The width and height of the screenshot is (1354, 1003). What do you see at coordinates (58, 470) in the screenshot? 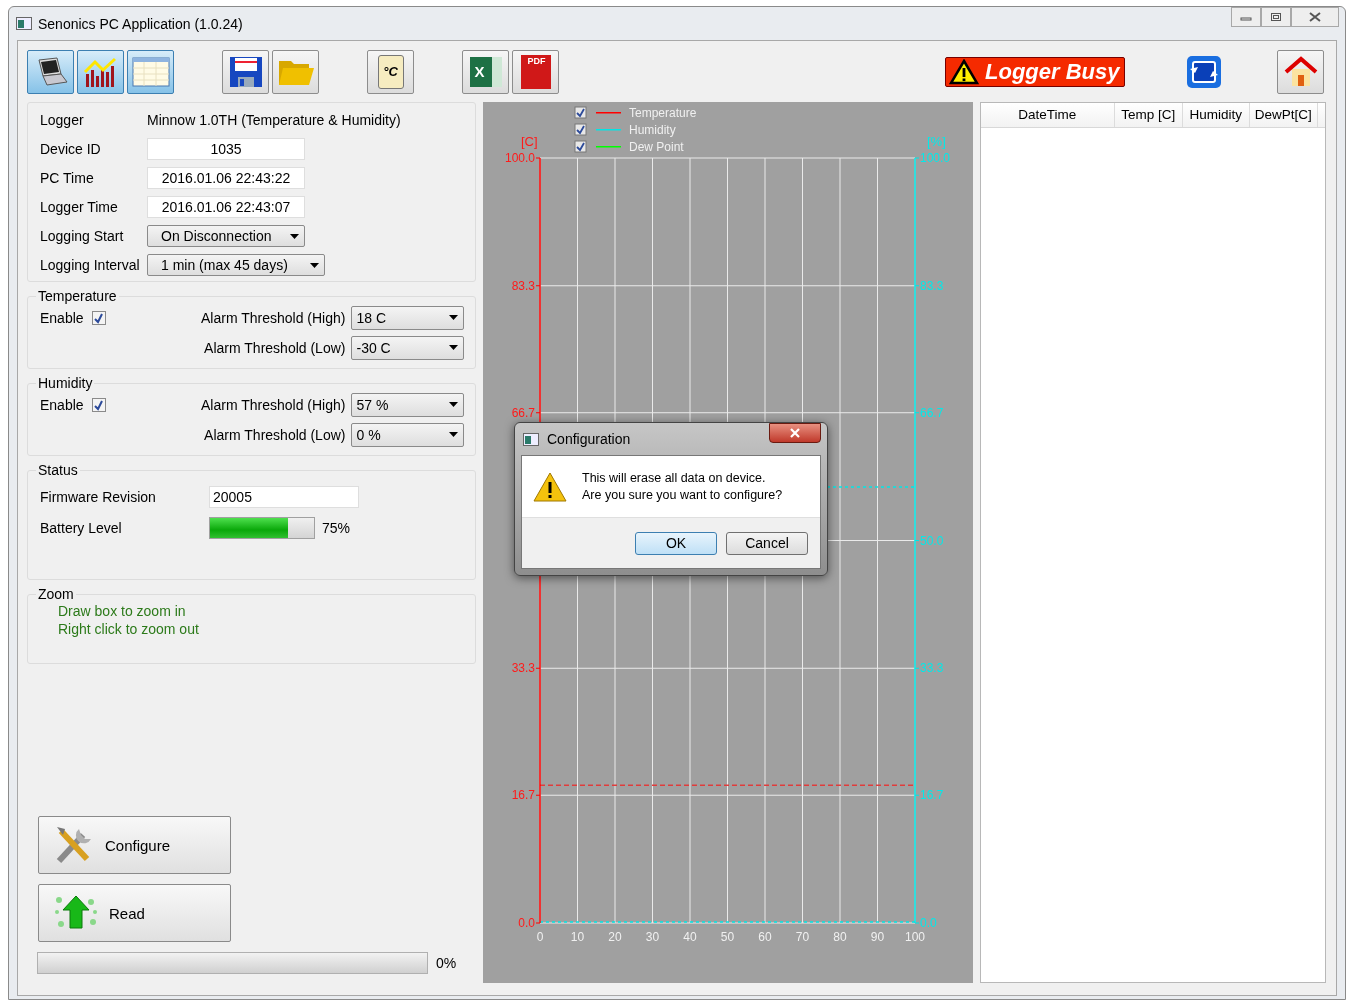
I see `group-title: Status` at bounding box center [58, 470].